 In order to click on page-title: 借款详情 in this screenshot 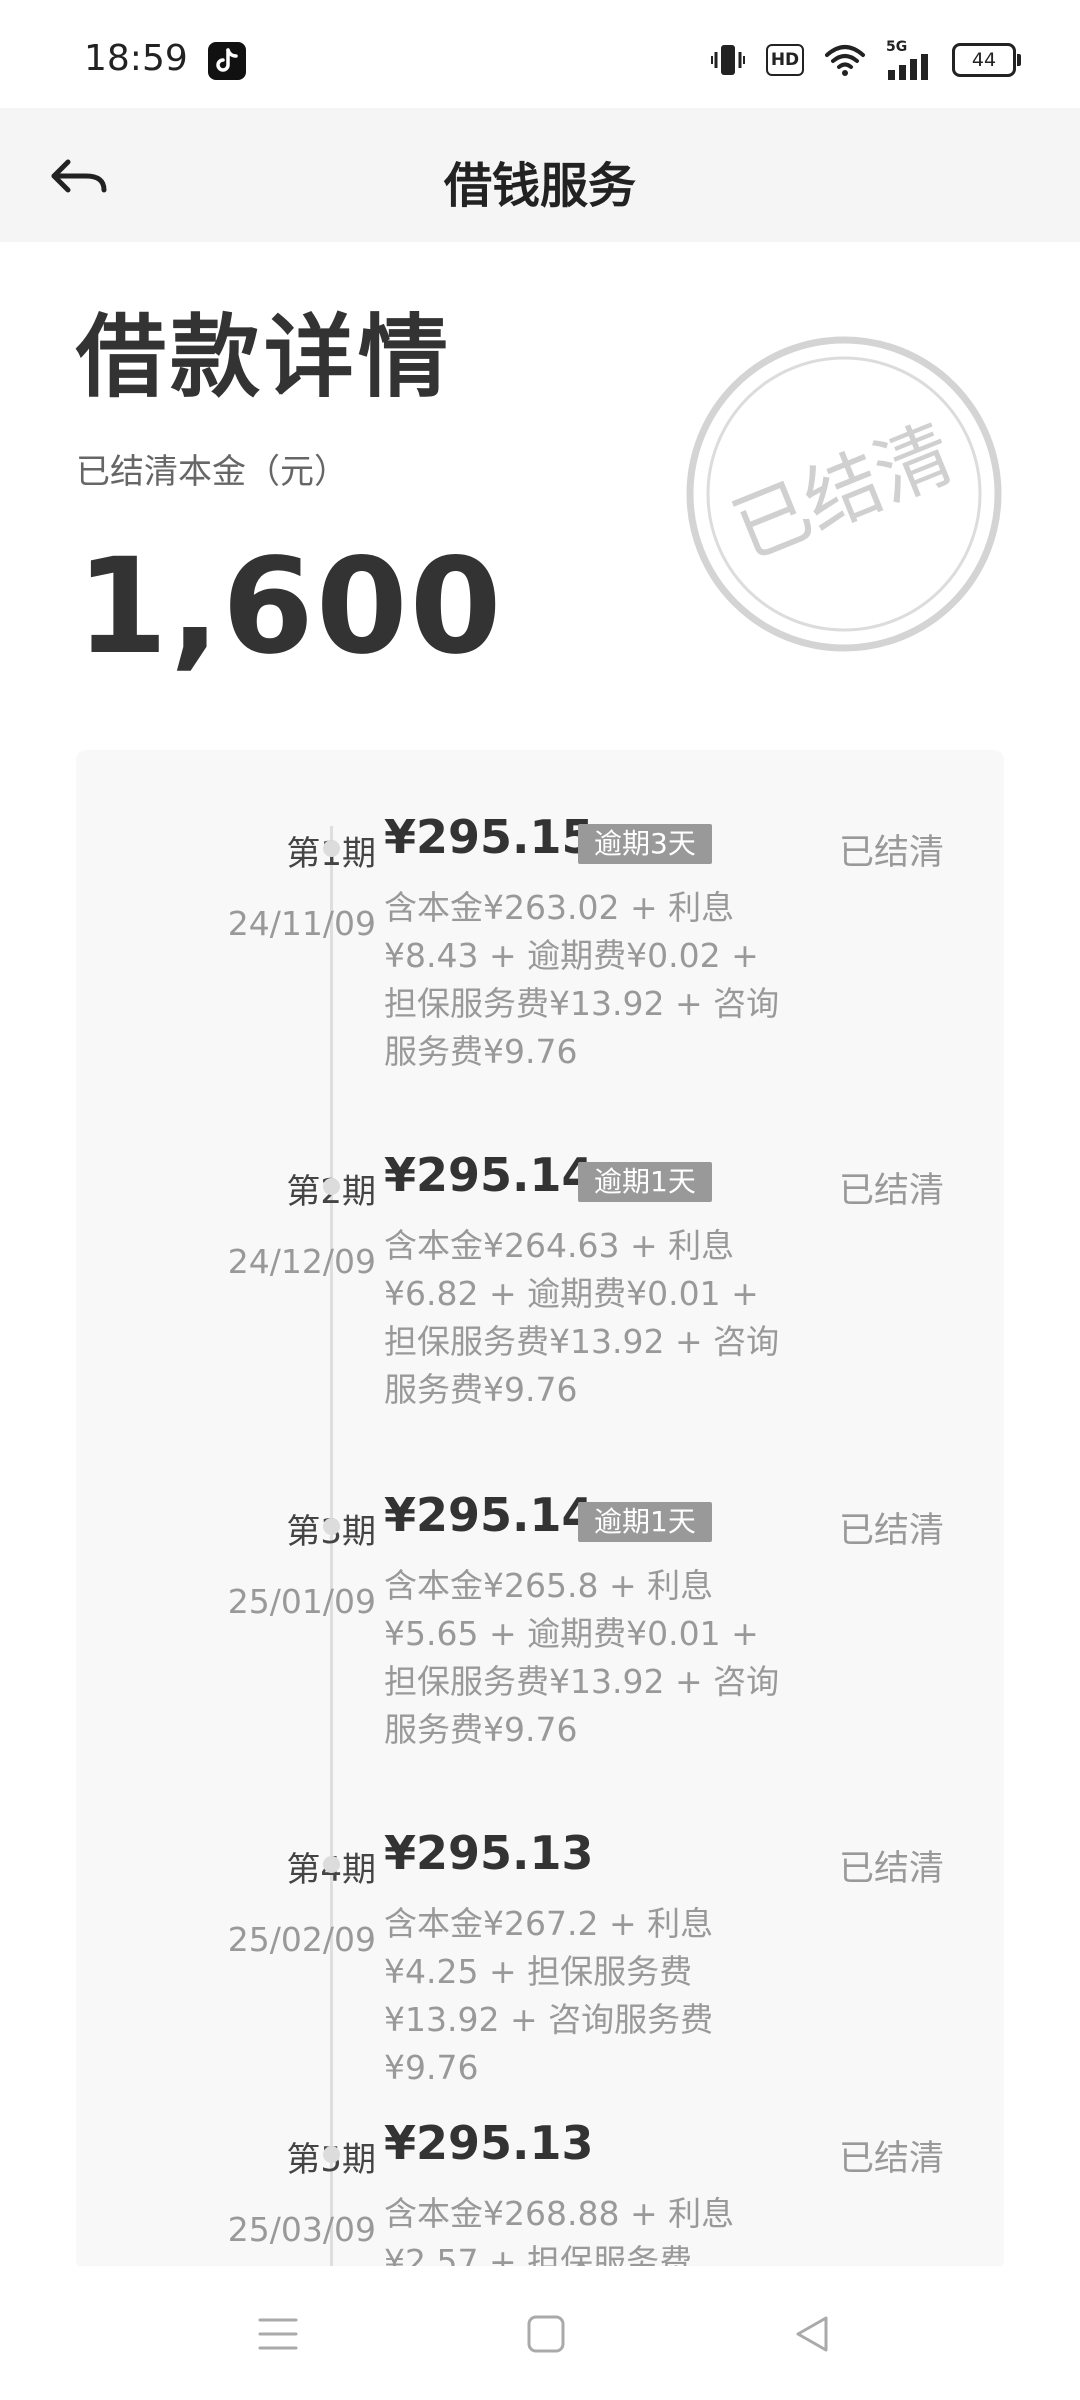, I will do `click(264, 357)`.